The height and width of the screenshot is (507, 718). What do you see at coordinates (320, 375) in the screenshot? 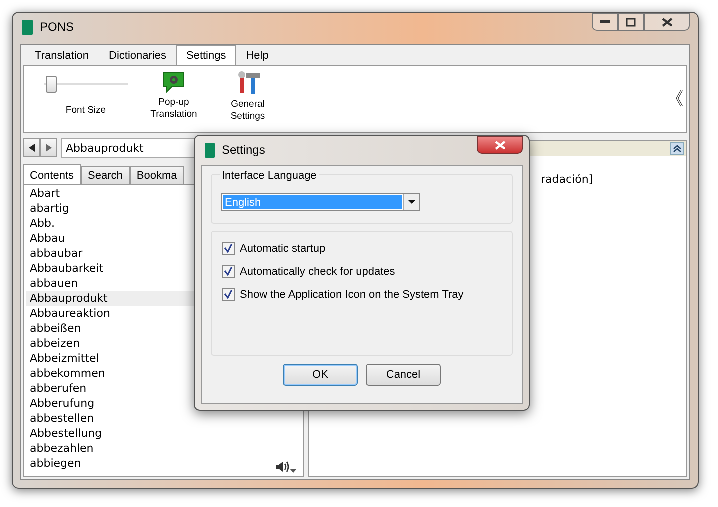
I see `dialog-button: OK` at bounding box center [320, 375].